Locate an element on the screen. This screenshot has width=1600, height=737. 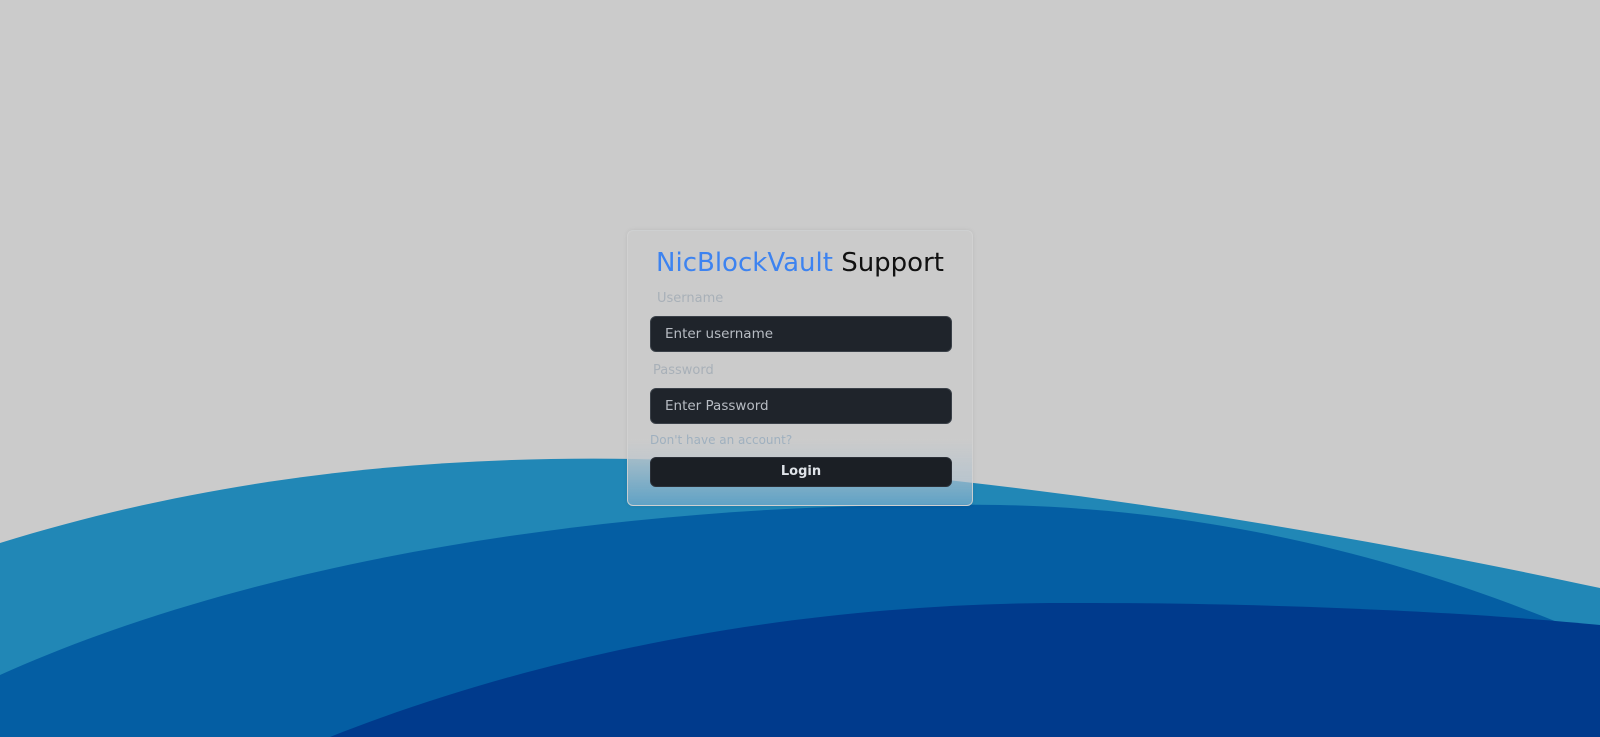
title-suffix: Support is located at coordinates (892, 263).